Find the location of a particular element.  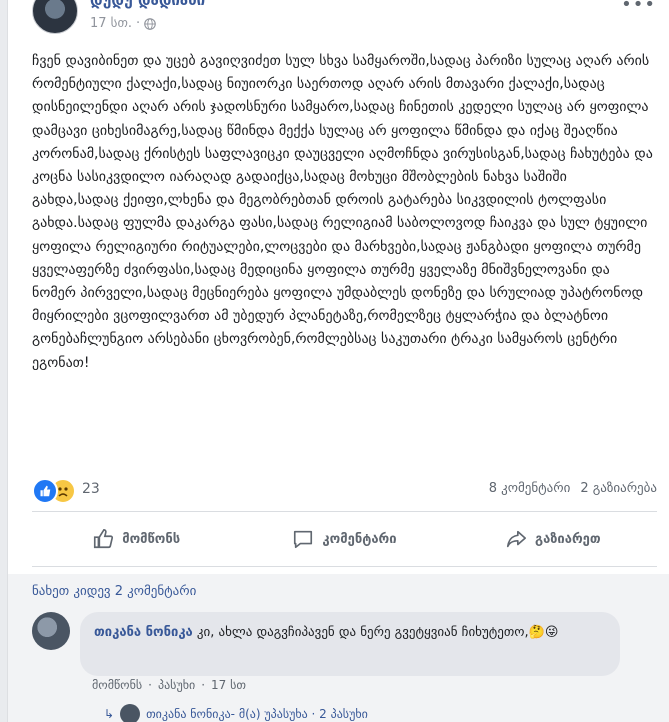

comment-actions: მომწონს · პასუხი · 17 სთ is located at coordinates (169, 685).